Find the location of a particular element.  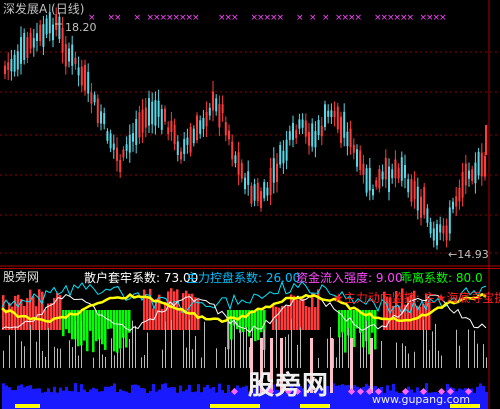

coef-deviation-value: 80.0 is located at coordinates (469, 278).